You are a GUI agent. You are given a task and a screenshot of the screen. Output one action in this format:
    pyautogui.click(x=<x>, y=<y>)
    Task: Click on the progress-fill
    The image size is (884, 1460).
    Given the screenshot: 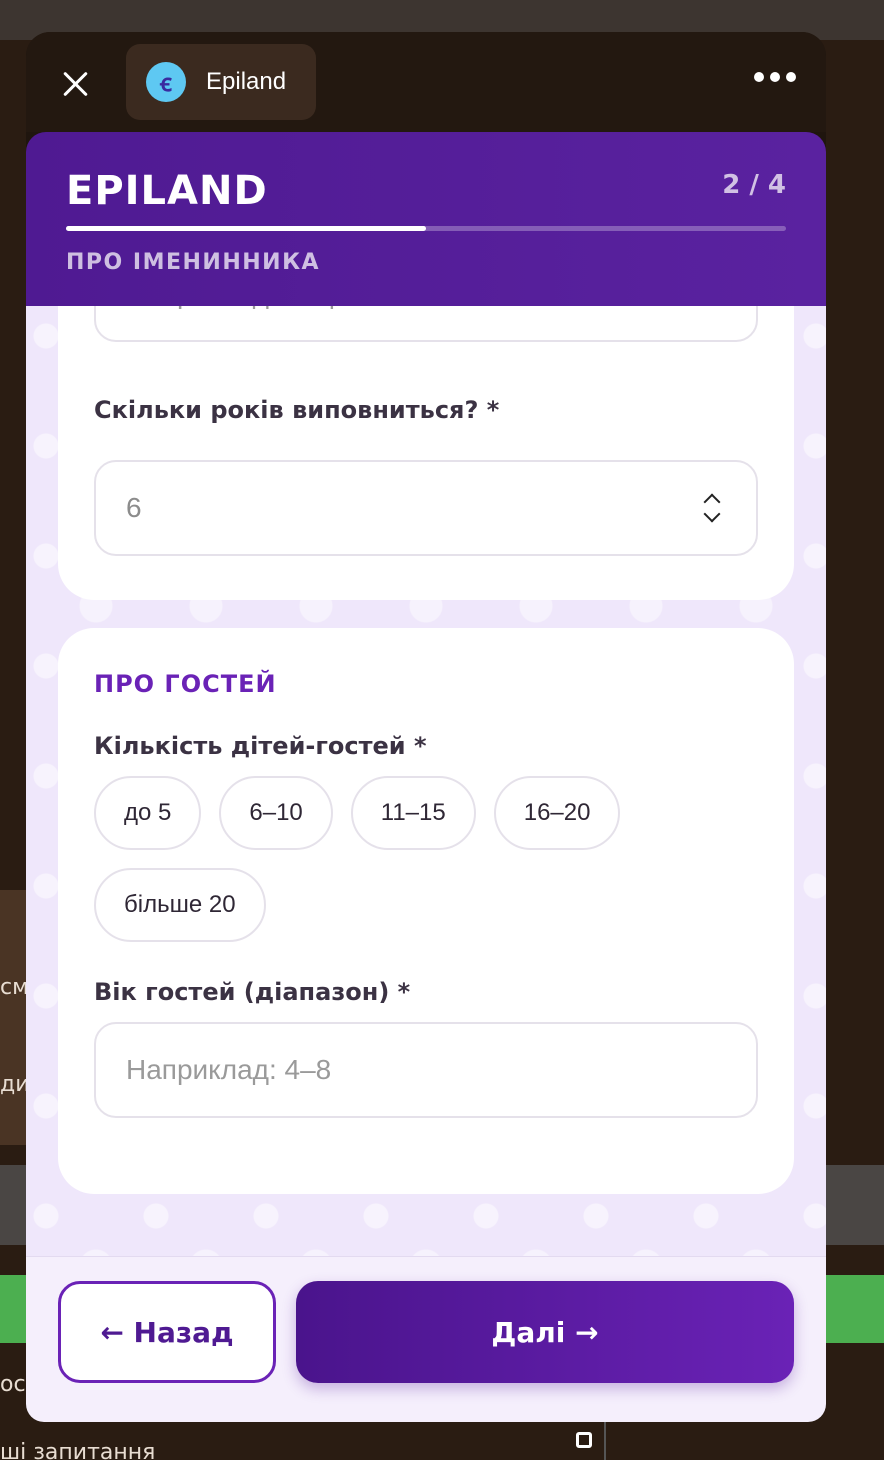 What is the action you would take?
    pyautogui.click(x=246, y=228)
    